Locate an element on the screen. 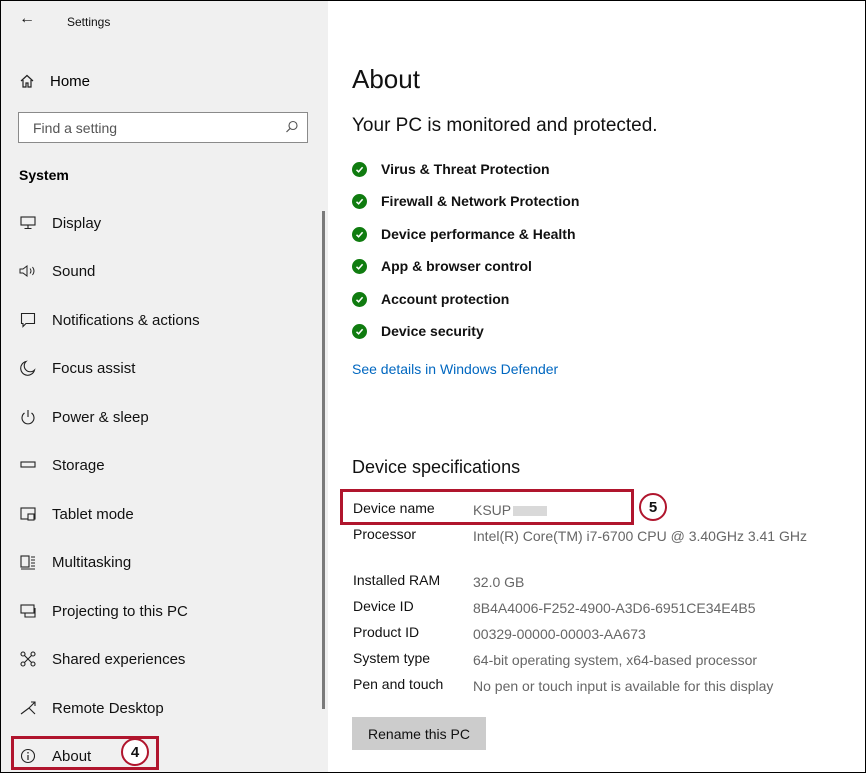 This screenshot has width=866, height=773. sidebar-item-projecting: Projecting to this PC is located at coordinates (161, 611).